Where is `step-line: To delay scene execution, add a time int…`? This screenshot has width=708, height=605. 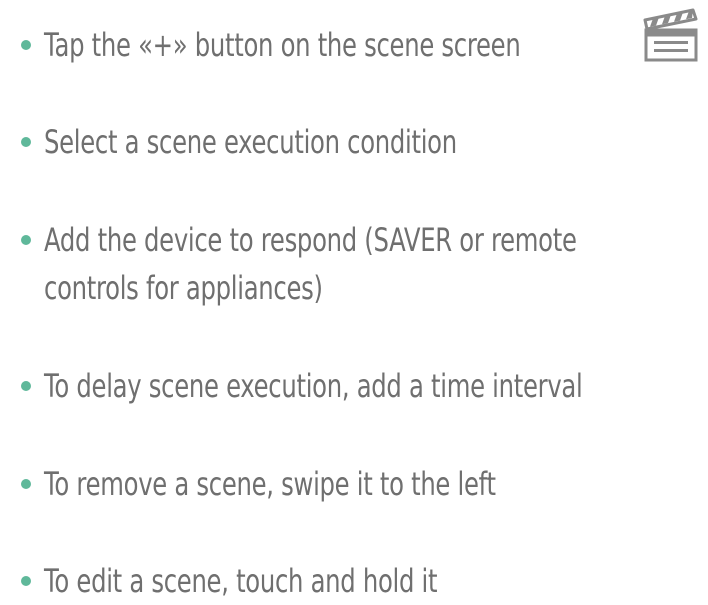
step-line: To delay scene execution, add a time int… is located at coordinates (313, 386).